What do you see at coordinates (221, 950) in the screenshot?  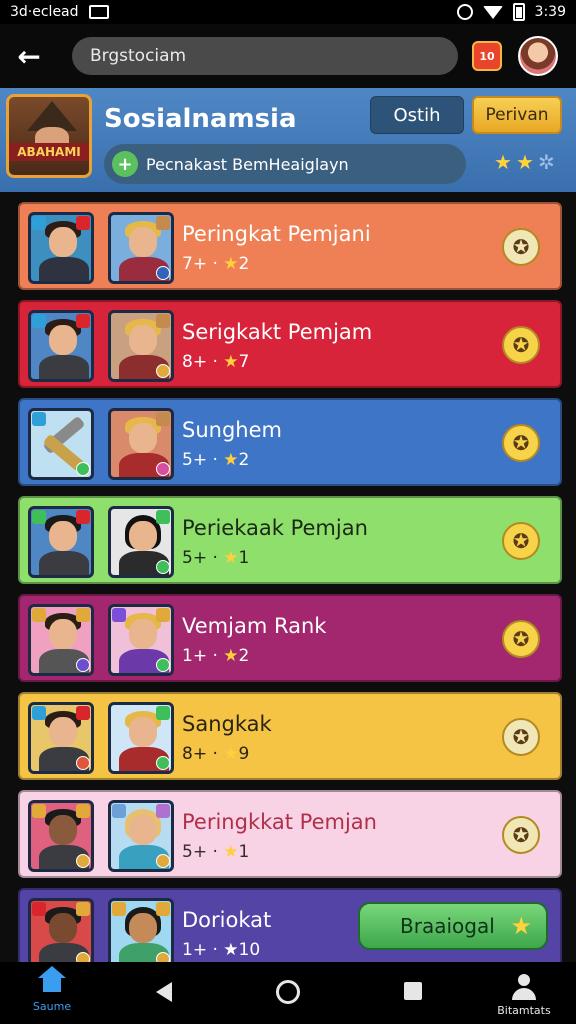 I see `row-stats: 1+ · ★10` at bounding box center [221, 950].